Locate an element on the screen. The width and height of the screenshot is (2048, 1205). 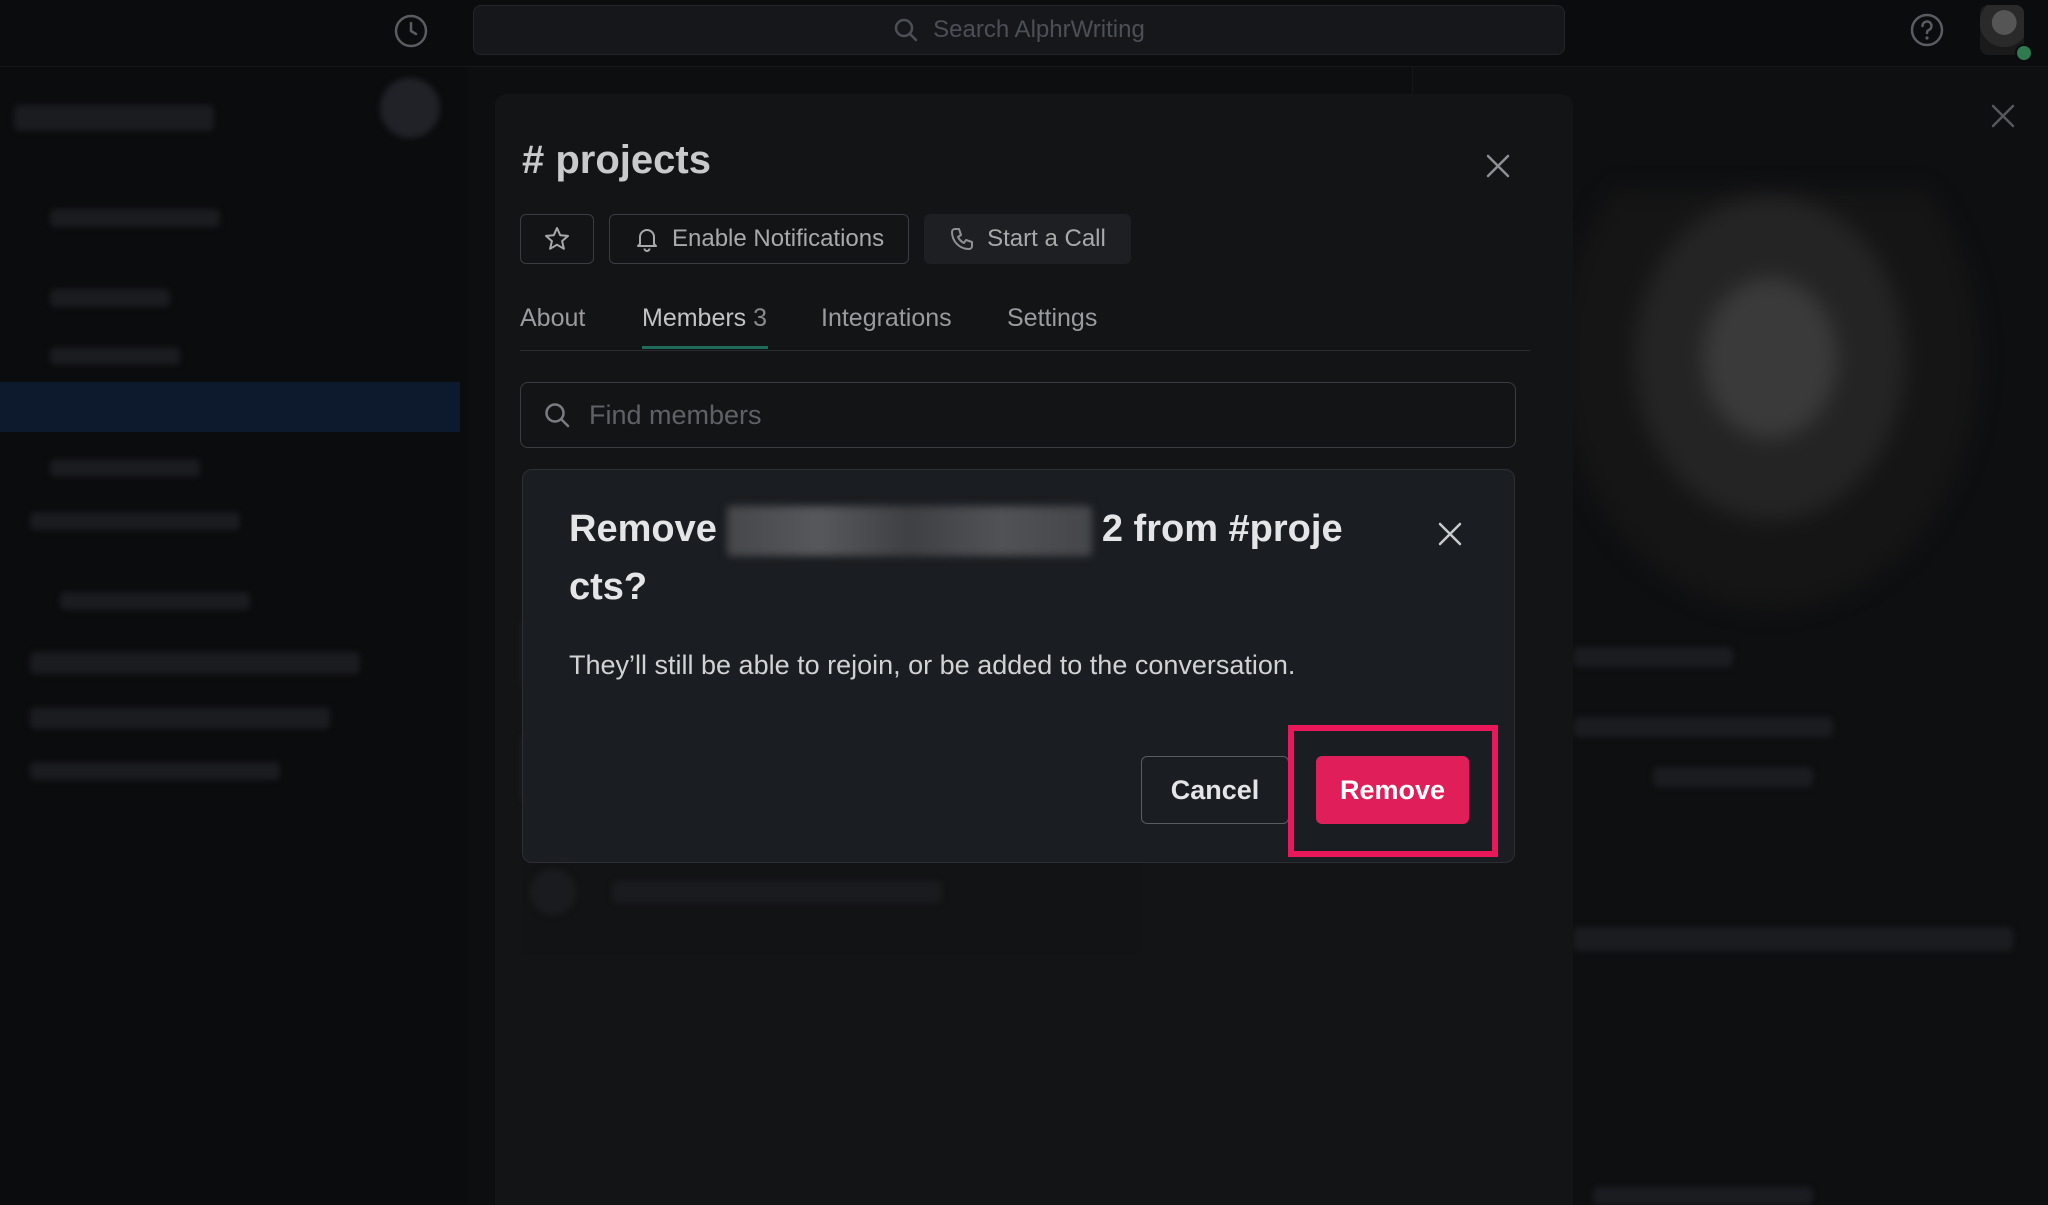
clock-icon is located at coordinates (411, 31).